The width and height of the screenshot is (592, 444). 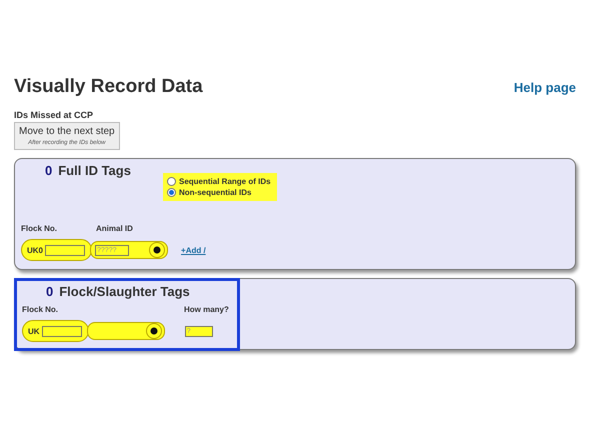 What do you see at coordinates (34, 331) in the screenshot?
I see `flock-prefix: UK` at bounding box center [34, 331].